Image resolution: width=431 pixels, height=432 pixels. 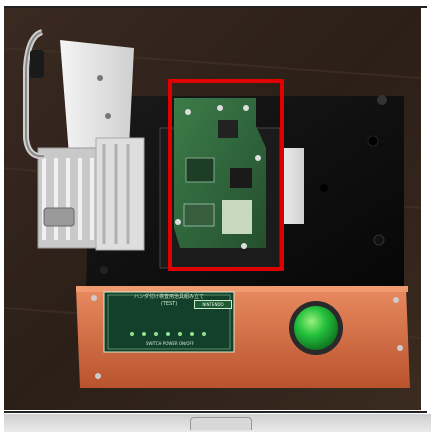 I want to click on next-image-peek, so click(x=221, y=423).